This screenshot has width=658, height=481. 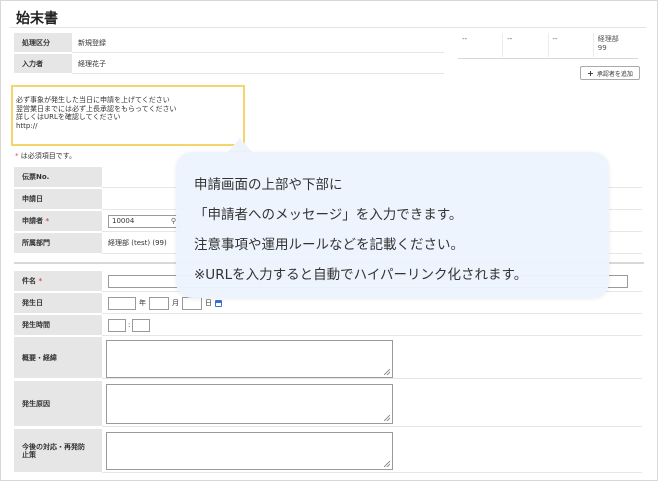 I want to click on add-approver-label: 承認者を追加, so click(x=614, y=74).